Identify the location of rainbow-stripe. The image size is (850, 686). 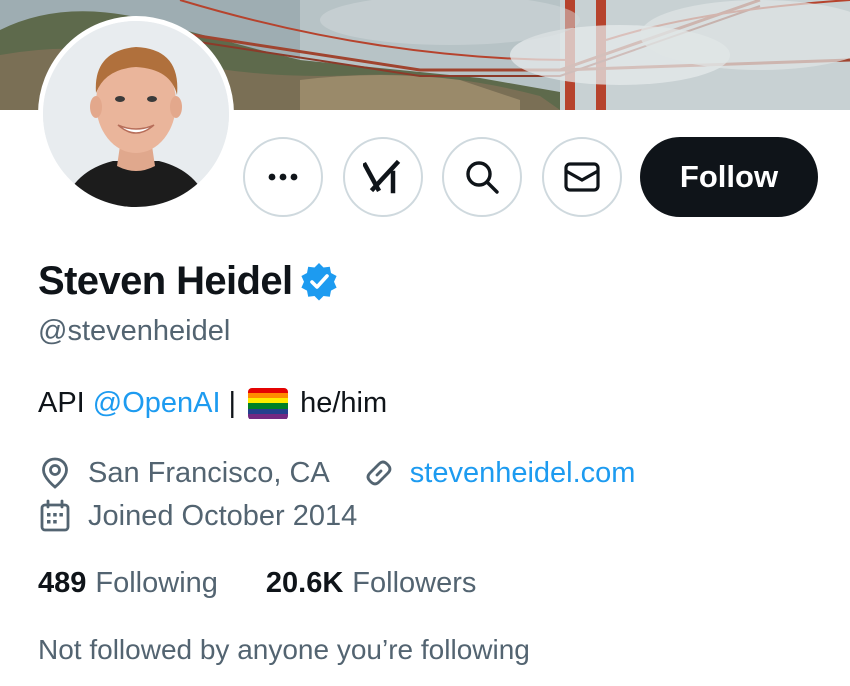
(268, 417).